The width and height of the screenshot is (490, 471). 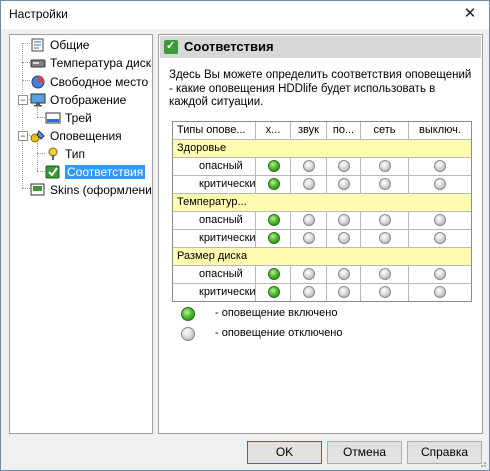 What do you see at coordinates (444, 452) in the screenshot?
I see `help-button: Справка` at bounding box center [444, 452].